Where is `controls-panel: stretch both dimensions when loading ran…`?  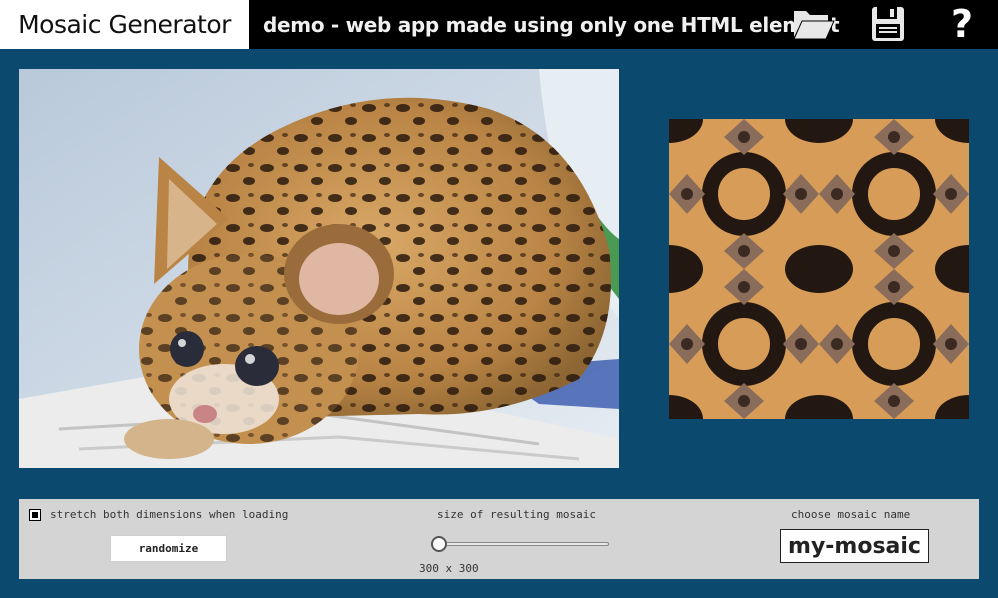
controls-panel: stretch both dimensions when loading ran… is located at coordinates (499, 539).